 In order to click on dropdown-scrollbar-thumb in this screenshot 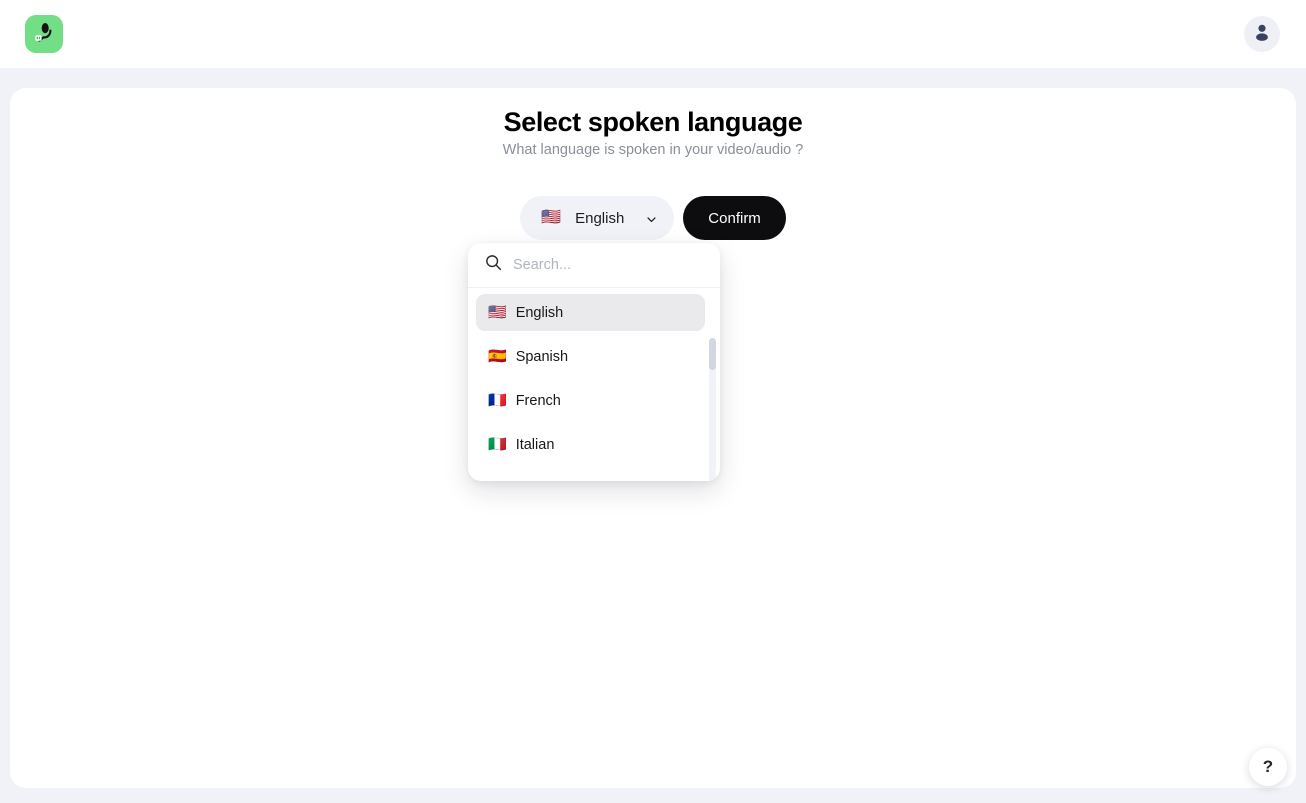, I will do `click(712, 354)`.